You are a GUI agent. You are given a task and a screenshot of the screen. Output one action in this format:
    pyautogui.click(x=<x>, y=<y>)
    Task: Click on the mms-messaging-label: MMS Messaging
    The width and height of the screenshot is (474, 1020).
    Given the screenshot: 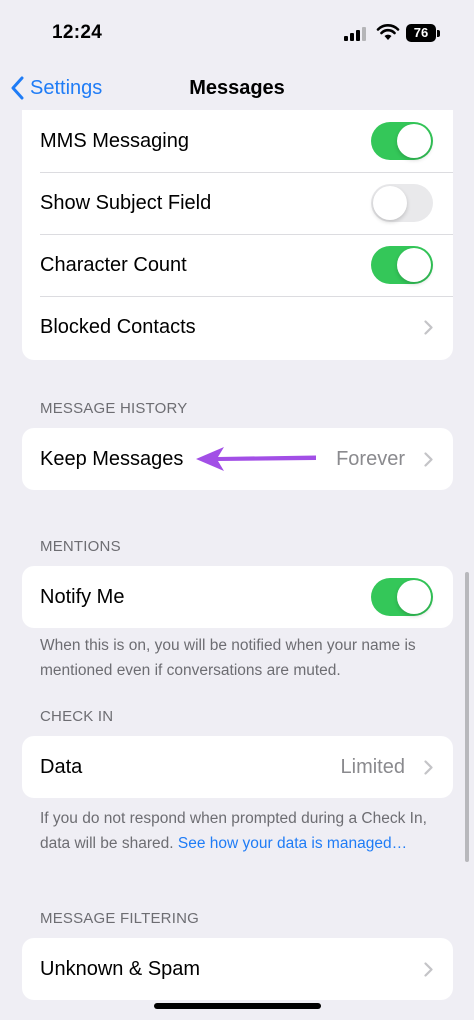 What is the action you would take?
    pyautogui.click(x=114, y=140)
    